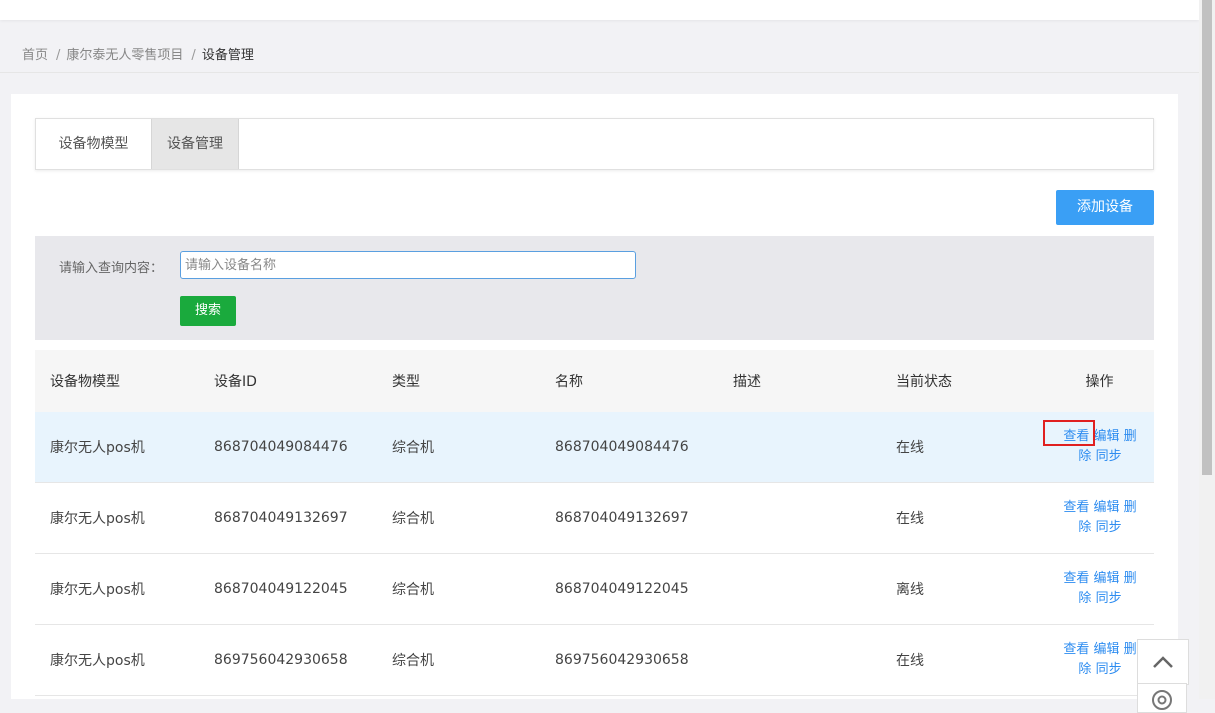  I want to click on breadcrumb-project: 康尔泰无人零售项目, so click(124, 55).